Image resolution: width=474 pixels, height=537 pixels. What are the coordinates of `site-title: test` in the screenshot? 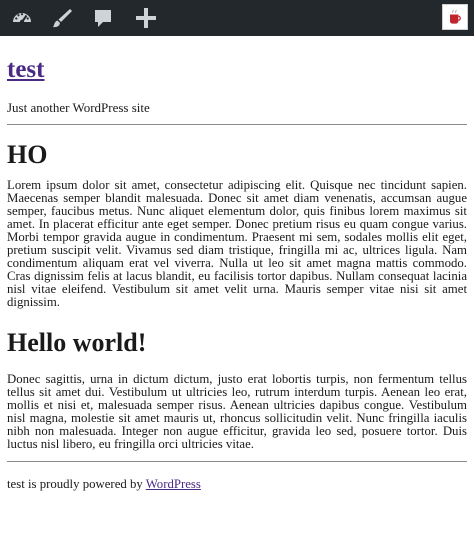 It's located at (237, 70).